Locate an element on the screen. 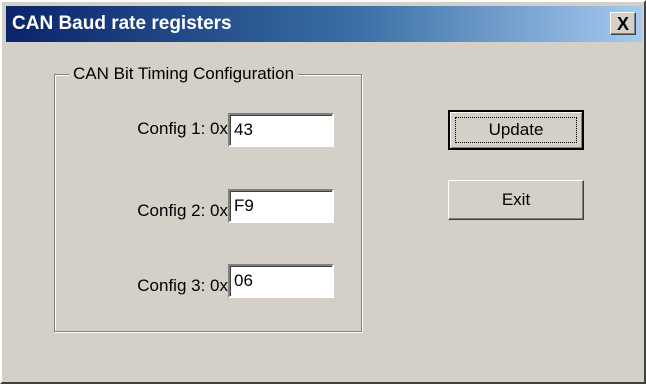  exit-button-label: Exit is located at coordinates (516, 199).